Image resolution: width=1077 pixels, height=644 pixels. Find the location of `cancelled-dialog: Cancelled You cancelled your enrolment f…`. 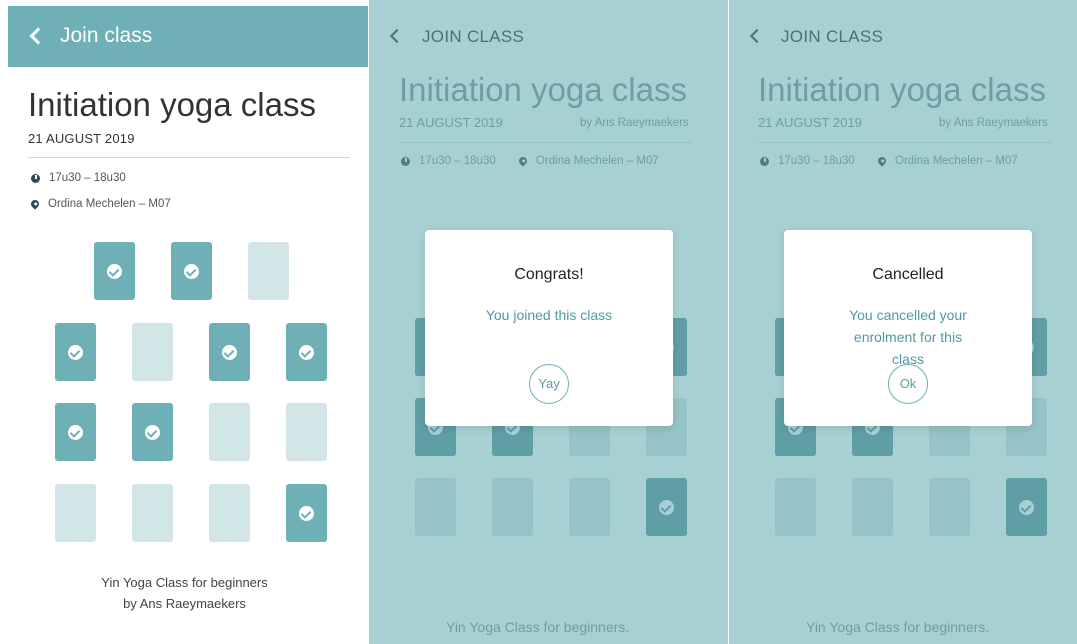

cancelled-dialog: Cancelled You cancelled your enrolment f… is located at coordinates (908, 328).